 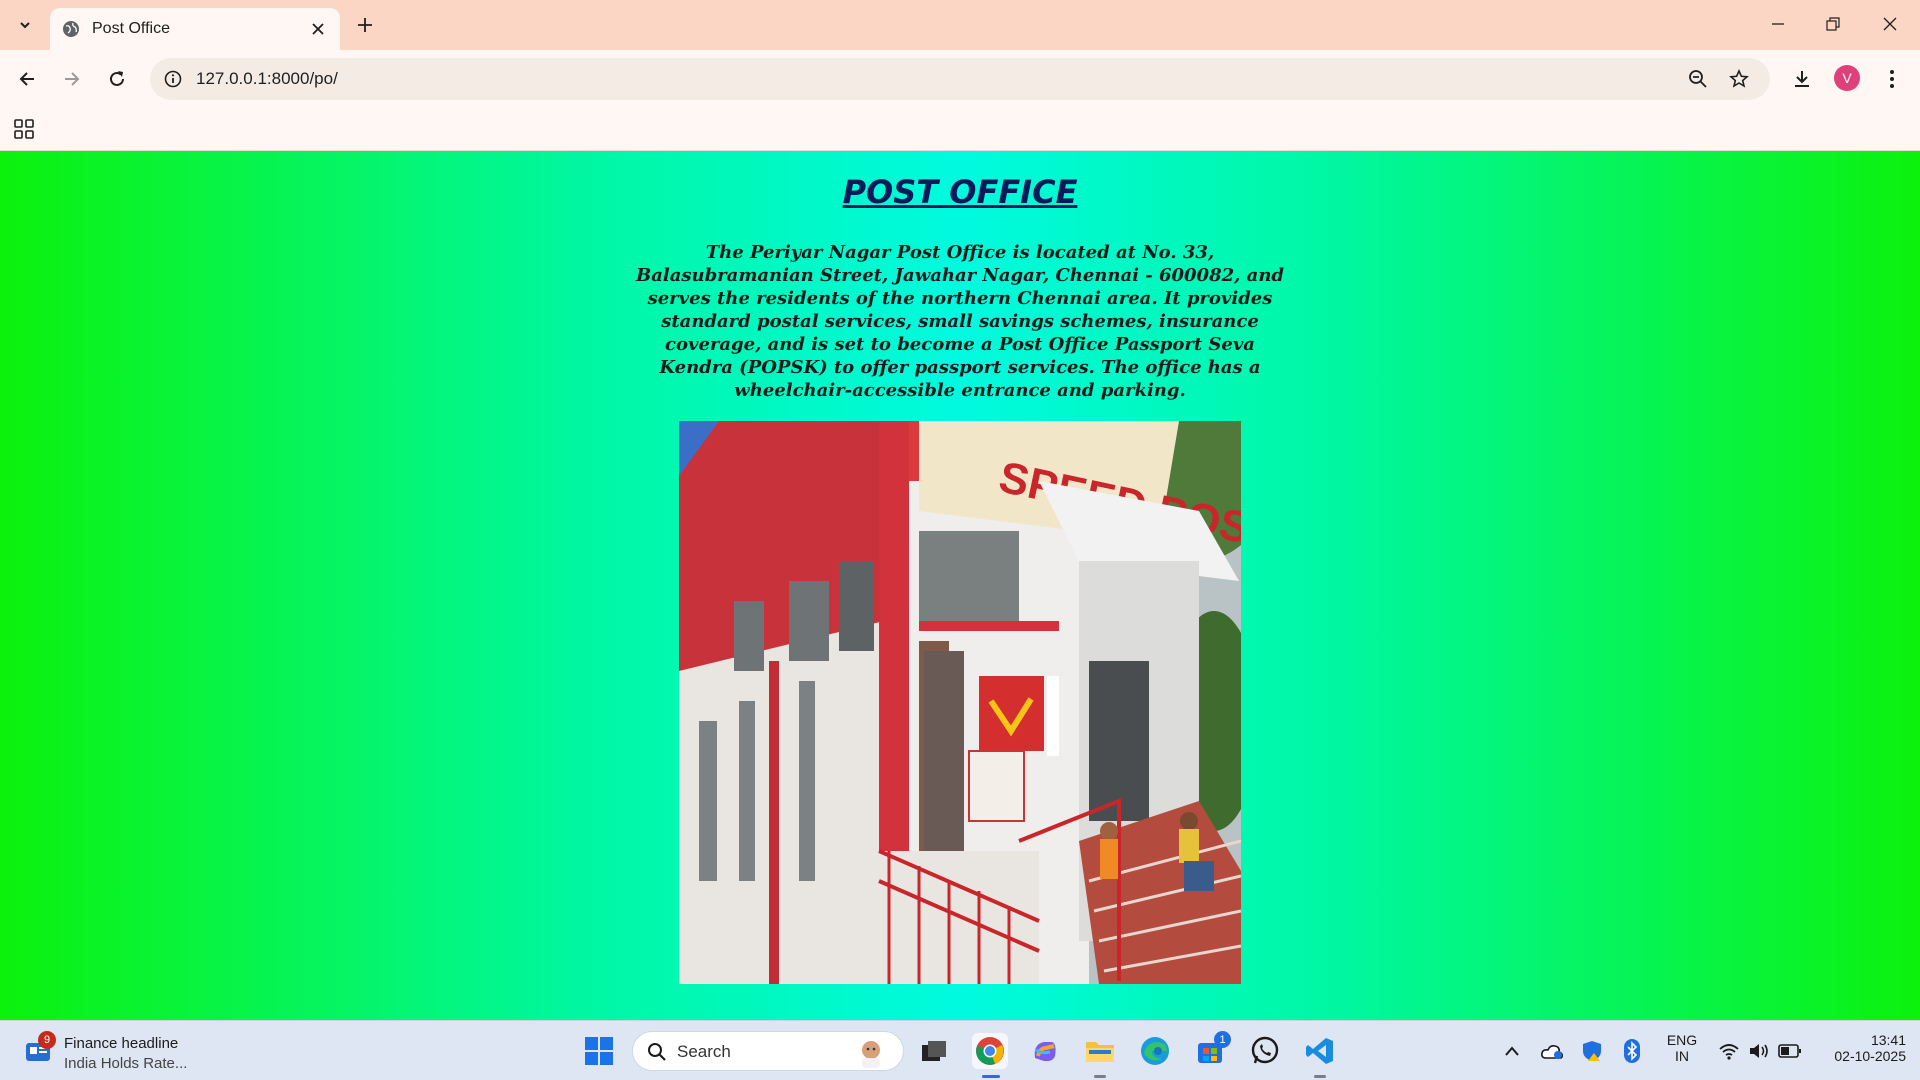 I want to click on restore-button, so click(x=1833, y=24).